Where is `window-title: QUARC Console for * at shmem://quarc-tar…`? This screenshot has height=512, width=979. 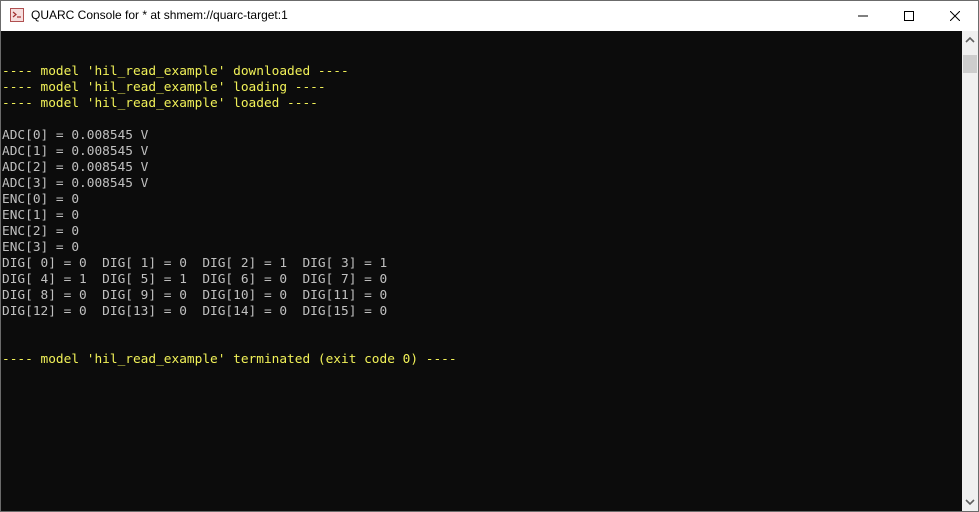 window-title: QUARC Console for * at shmem://quarc-tar… is located at coordinates (159, 15).